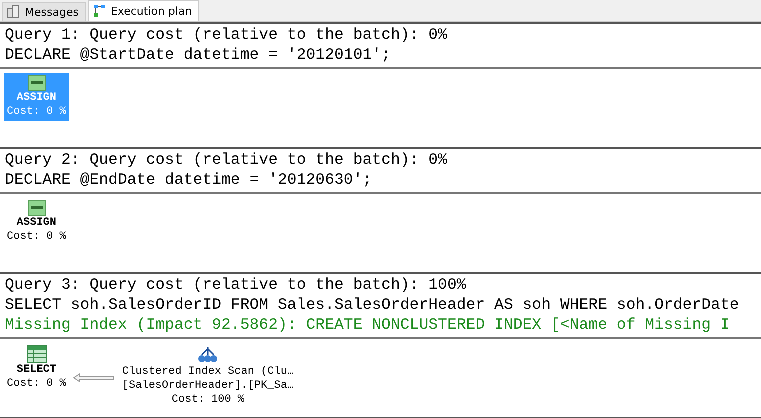 This screenshot has width=761, height=418. What do you see at coordinates (37, 368) in the screenshot?
I see `plan-node: SELECT Cost: 0 %` at bounding box center [37, 368].